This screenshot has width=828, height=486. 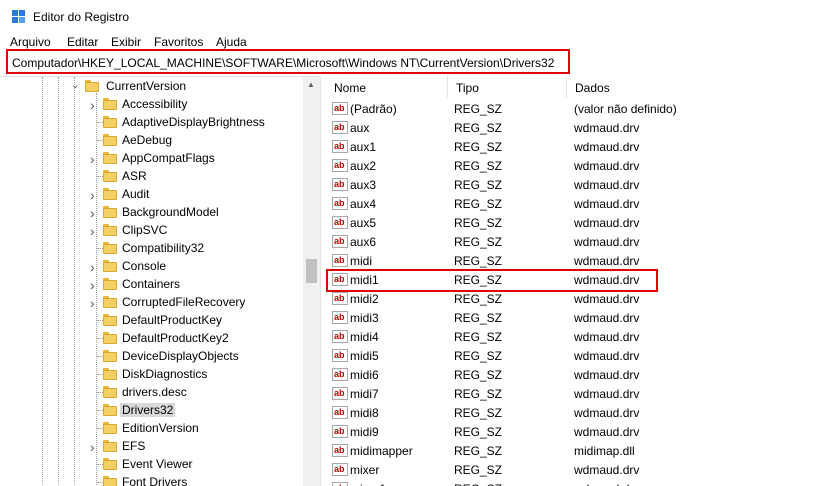 What do you see at coordinates (577, 184) in the screenshot?
I see `value-row: ab aux3 REG_SZ wdmaud.drv` at bounding box center [577, 184].